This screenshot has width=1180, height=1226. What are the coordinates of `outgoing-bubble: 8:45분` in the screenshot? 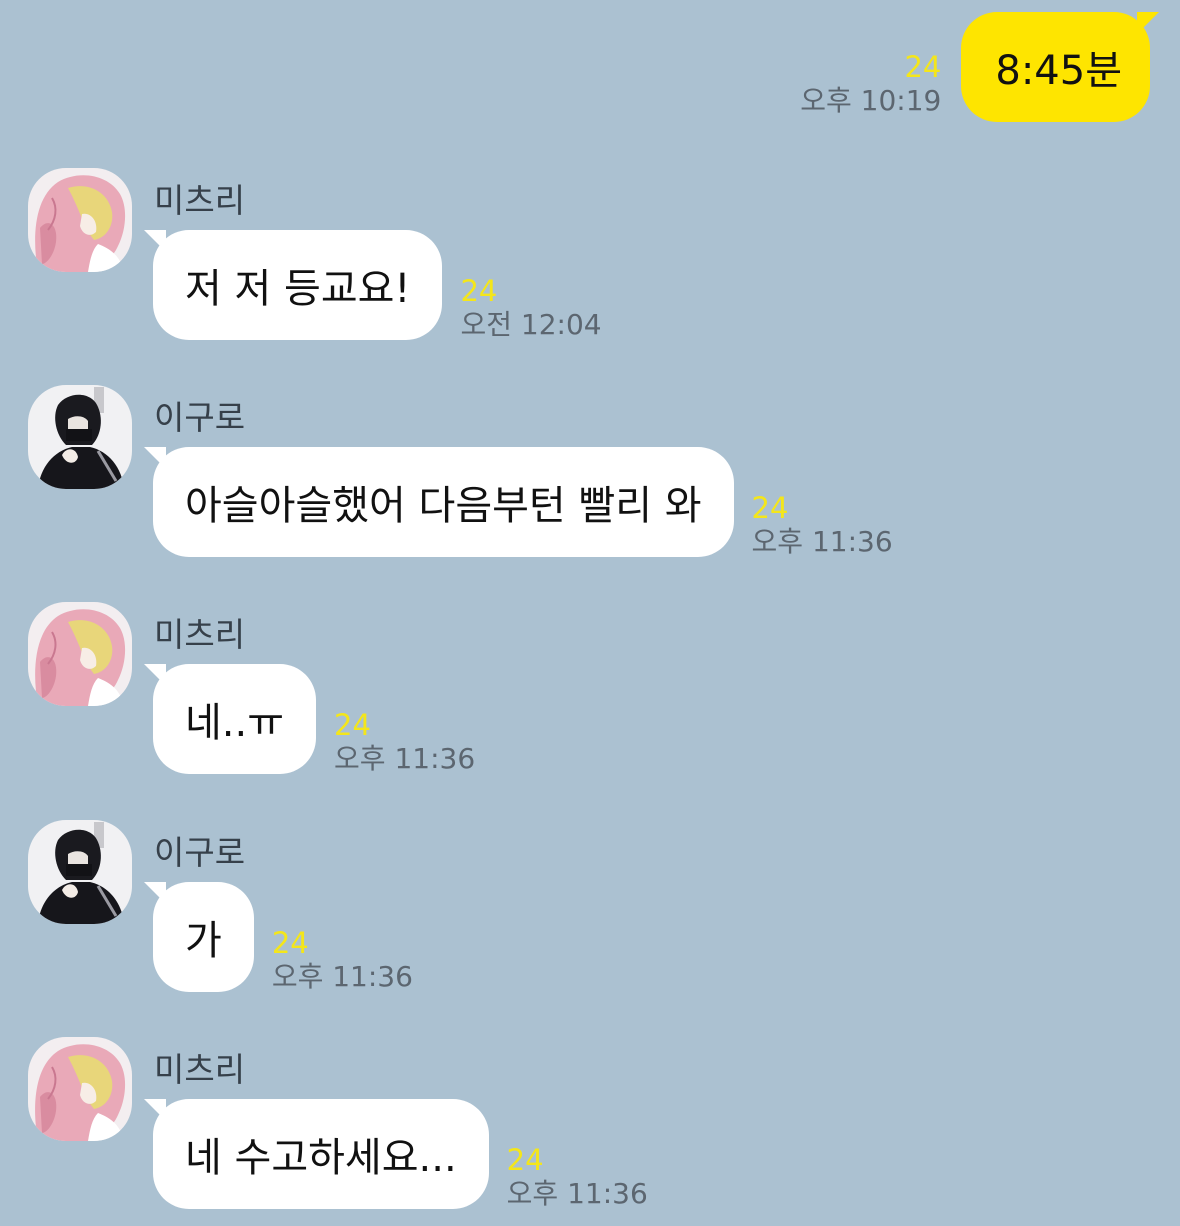 It's located at (1060, 67).